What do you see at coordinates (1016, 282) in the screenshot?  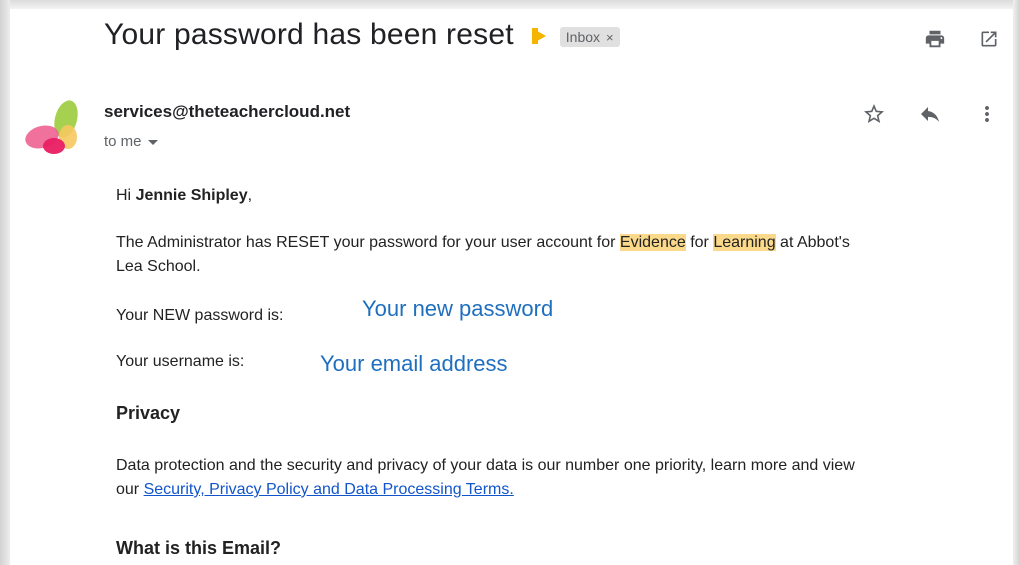 I see `window-frame-right` at bounding box center [1016, 282].